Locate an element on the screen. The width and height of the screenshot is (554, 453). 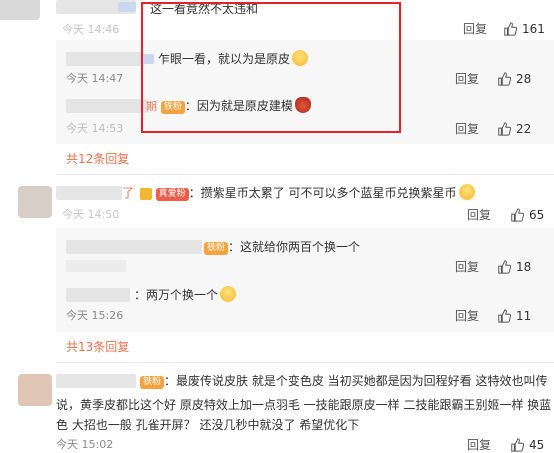
like-count: 28 is located at coordinates (524, 79).